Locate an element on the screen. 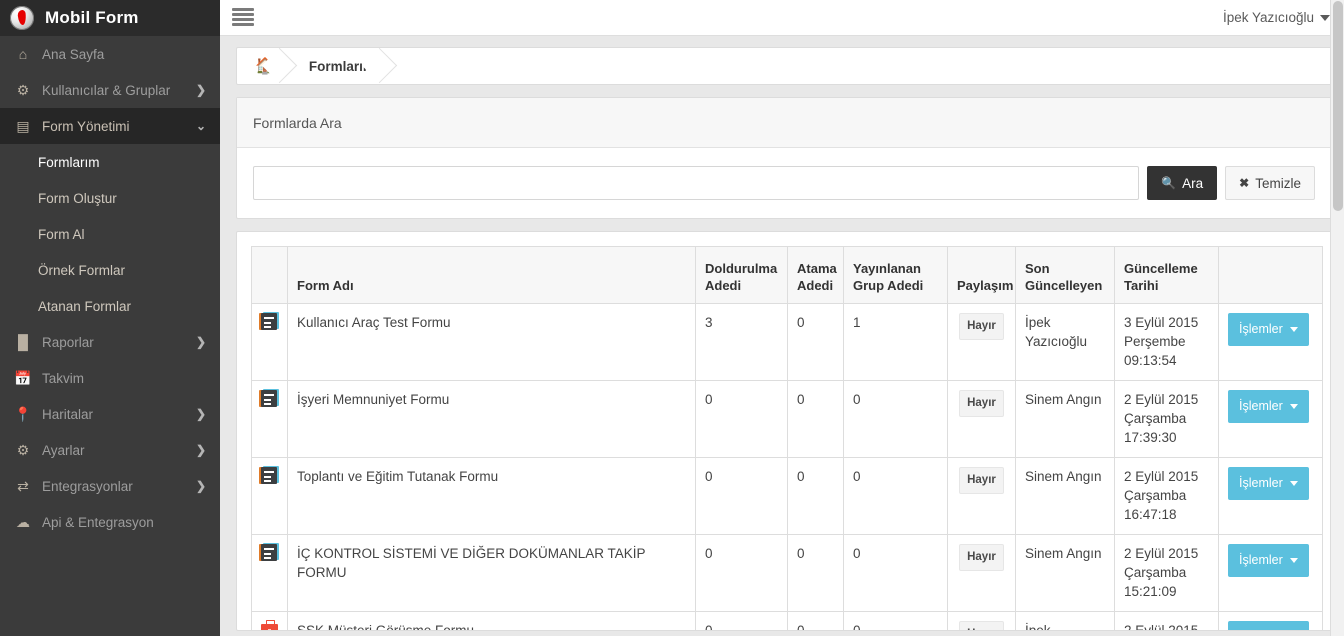 This screenshot has height=636, width=1344. row-form-name: SSK Müşteri Görüşme Formu is located at coordinates (491, 620).